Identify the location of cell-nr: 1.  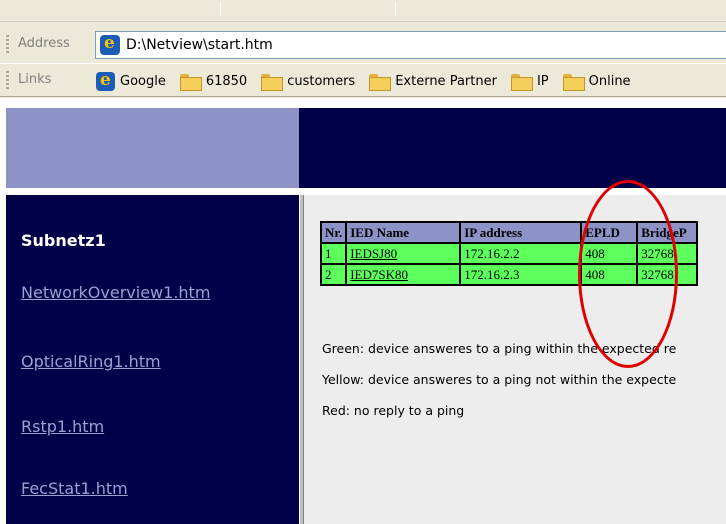
(333, 253).